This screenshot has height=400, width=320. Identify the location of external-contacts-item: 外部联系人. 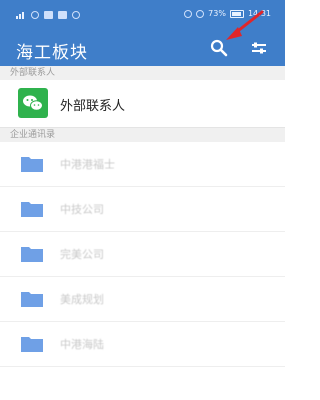
(142, 104).